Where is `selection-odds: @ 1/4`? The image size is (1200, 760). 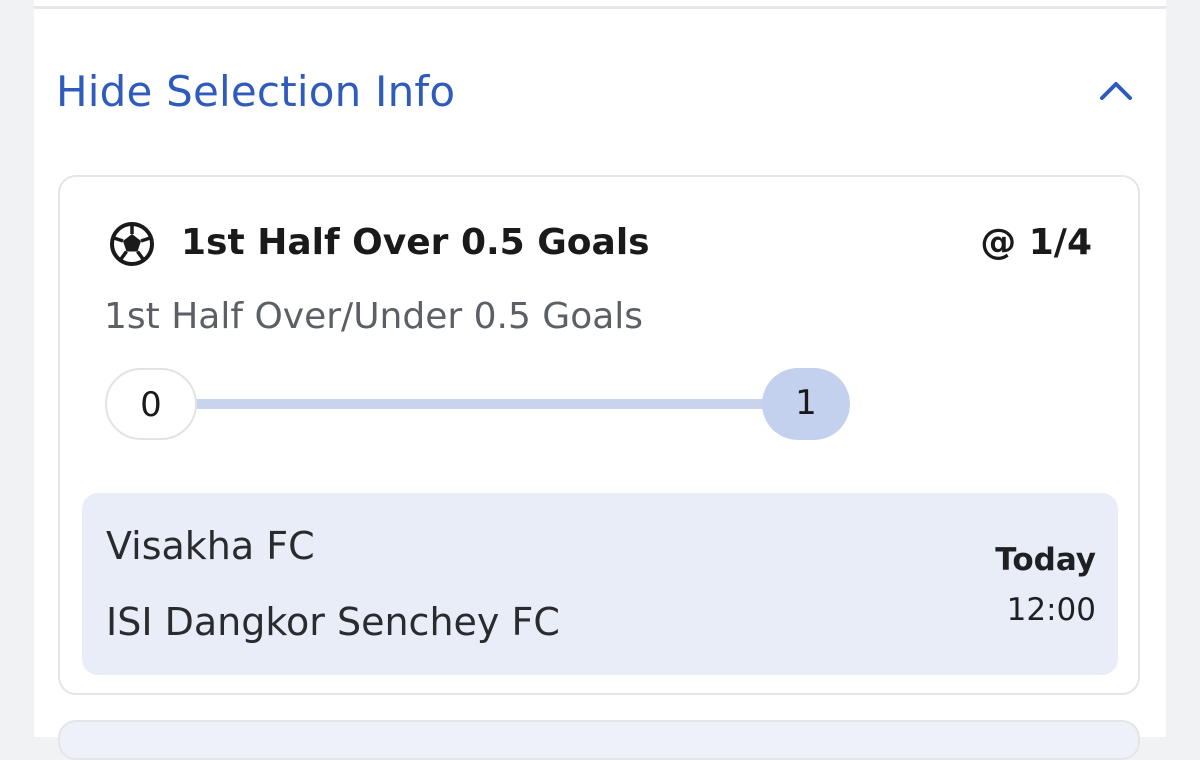 selection-odds: @ 1/4 is located at coordinates (1036, 242).